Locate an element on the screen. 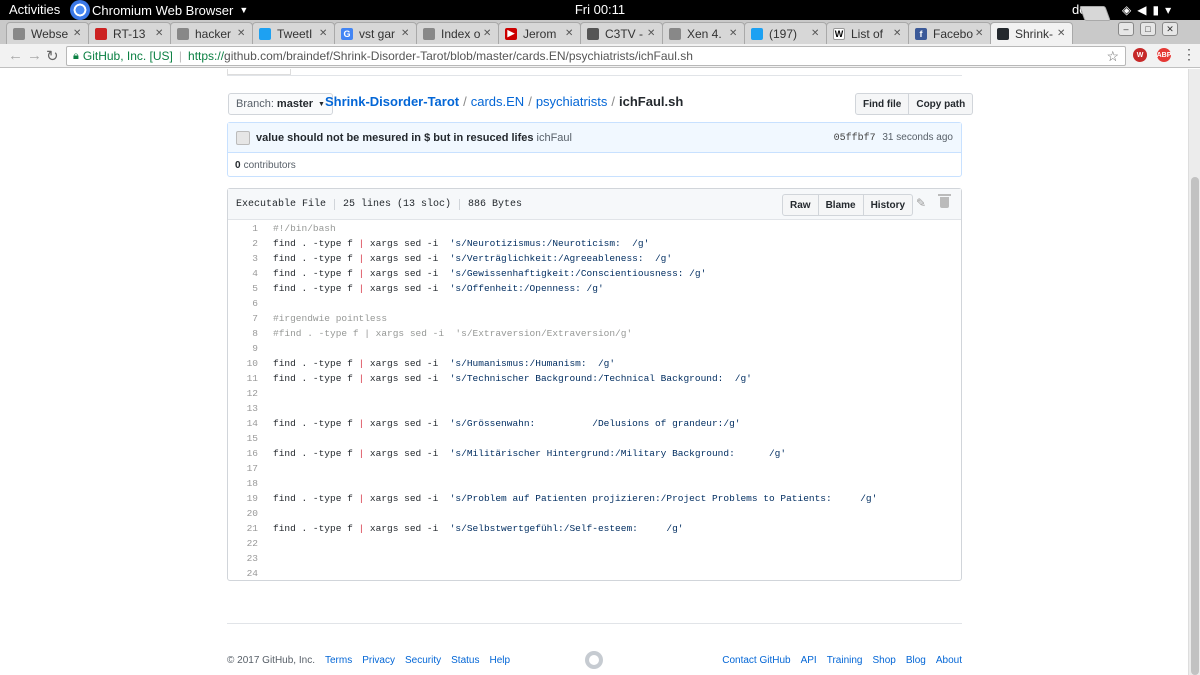 This screenshot has width=1200, height=675. new-tab-button is located at coordinates (1095, 13).